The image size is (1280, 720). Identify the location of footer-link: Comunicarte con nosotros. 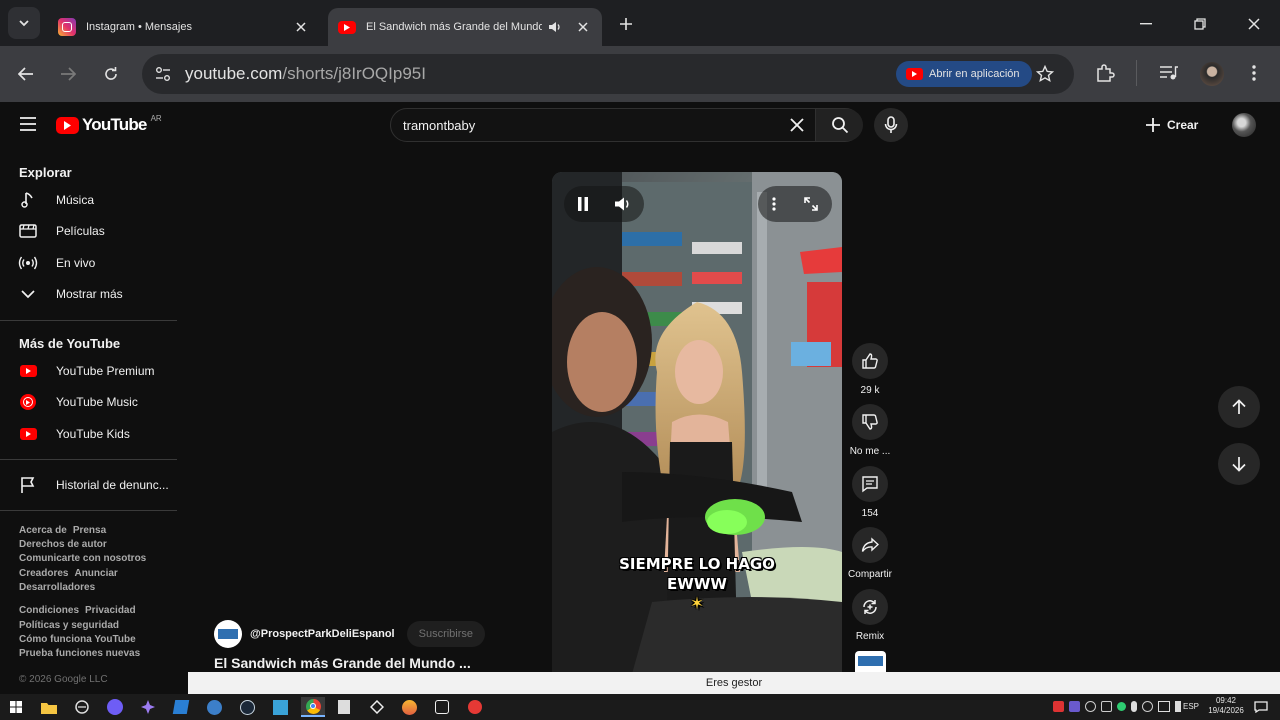
(82, 558).